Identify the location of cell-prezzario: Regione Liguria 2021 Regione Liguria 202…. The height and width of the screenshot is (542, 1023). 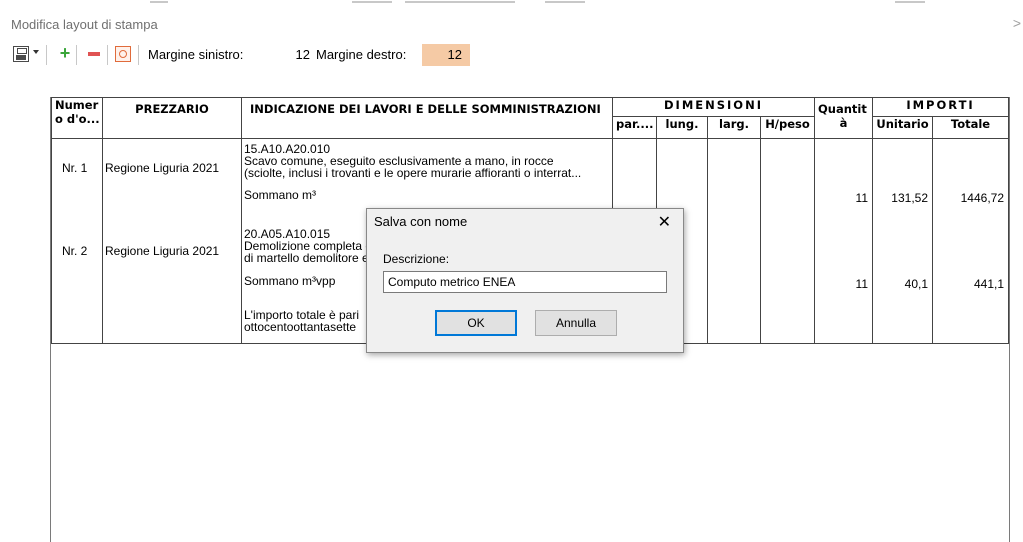
(172, 241).